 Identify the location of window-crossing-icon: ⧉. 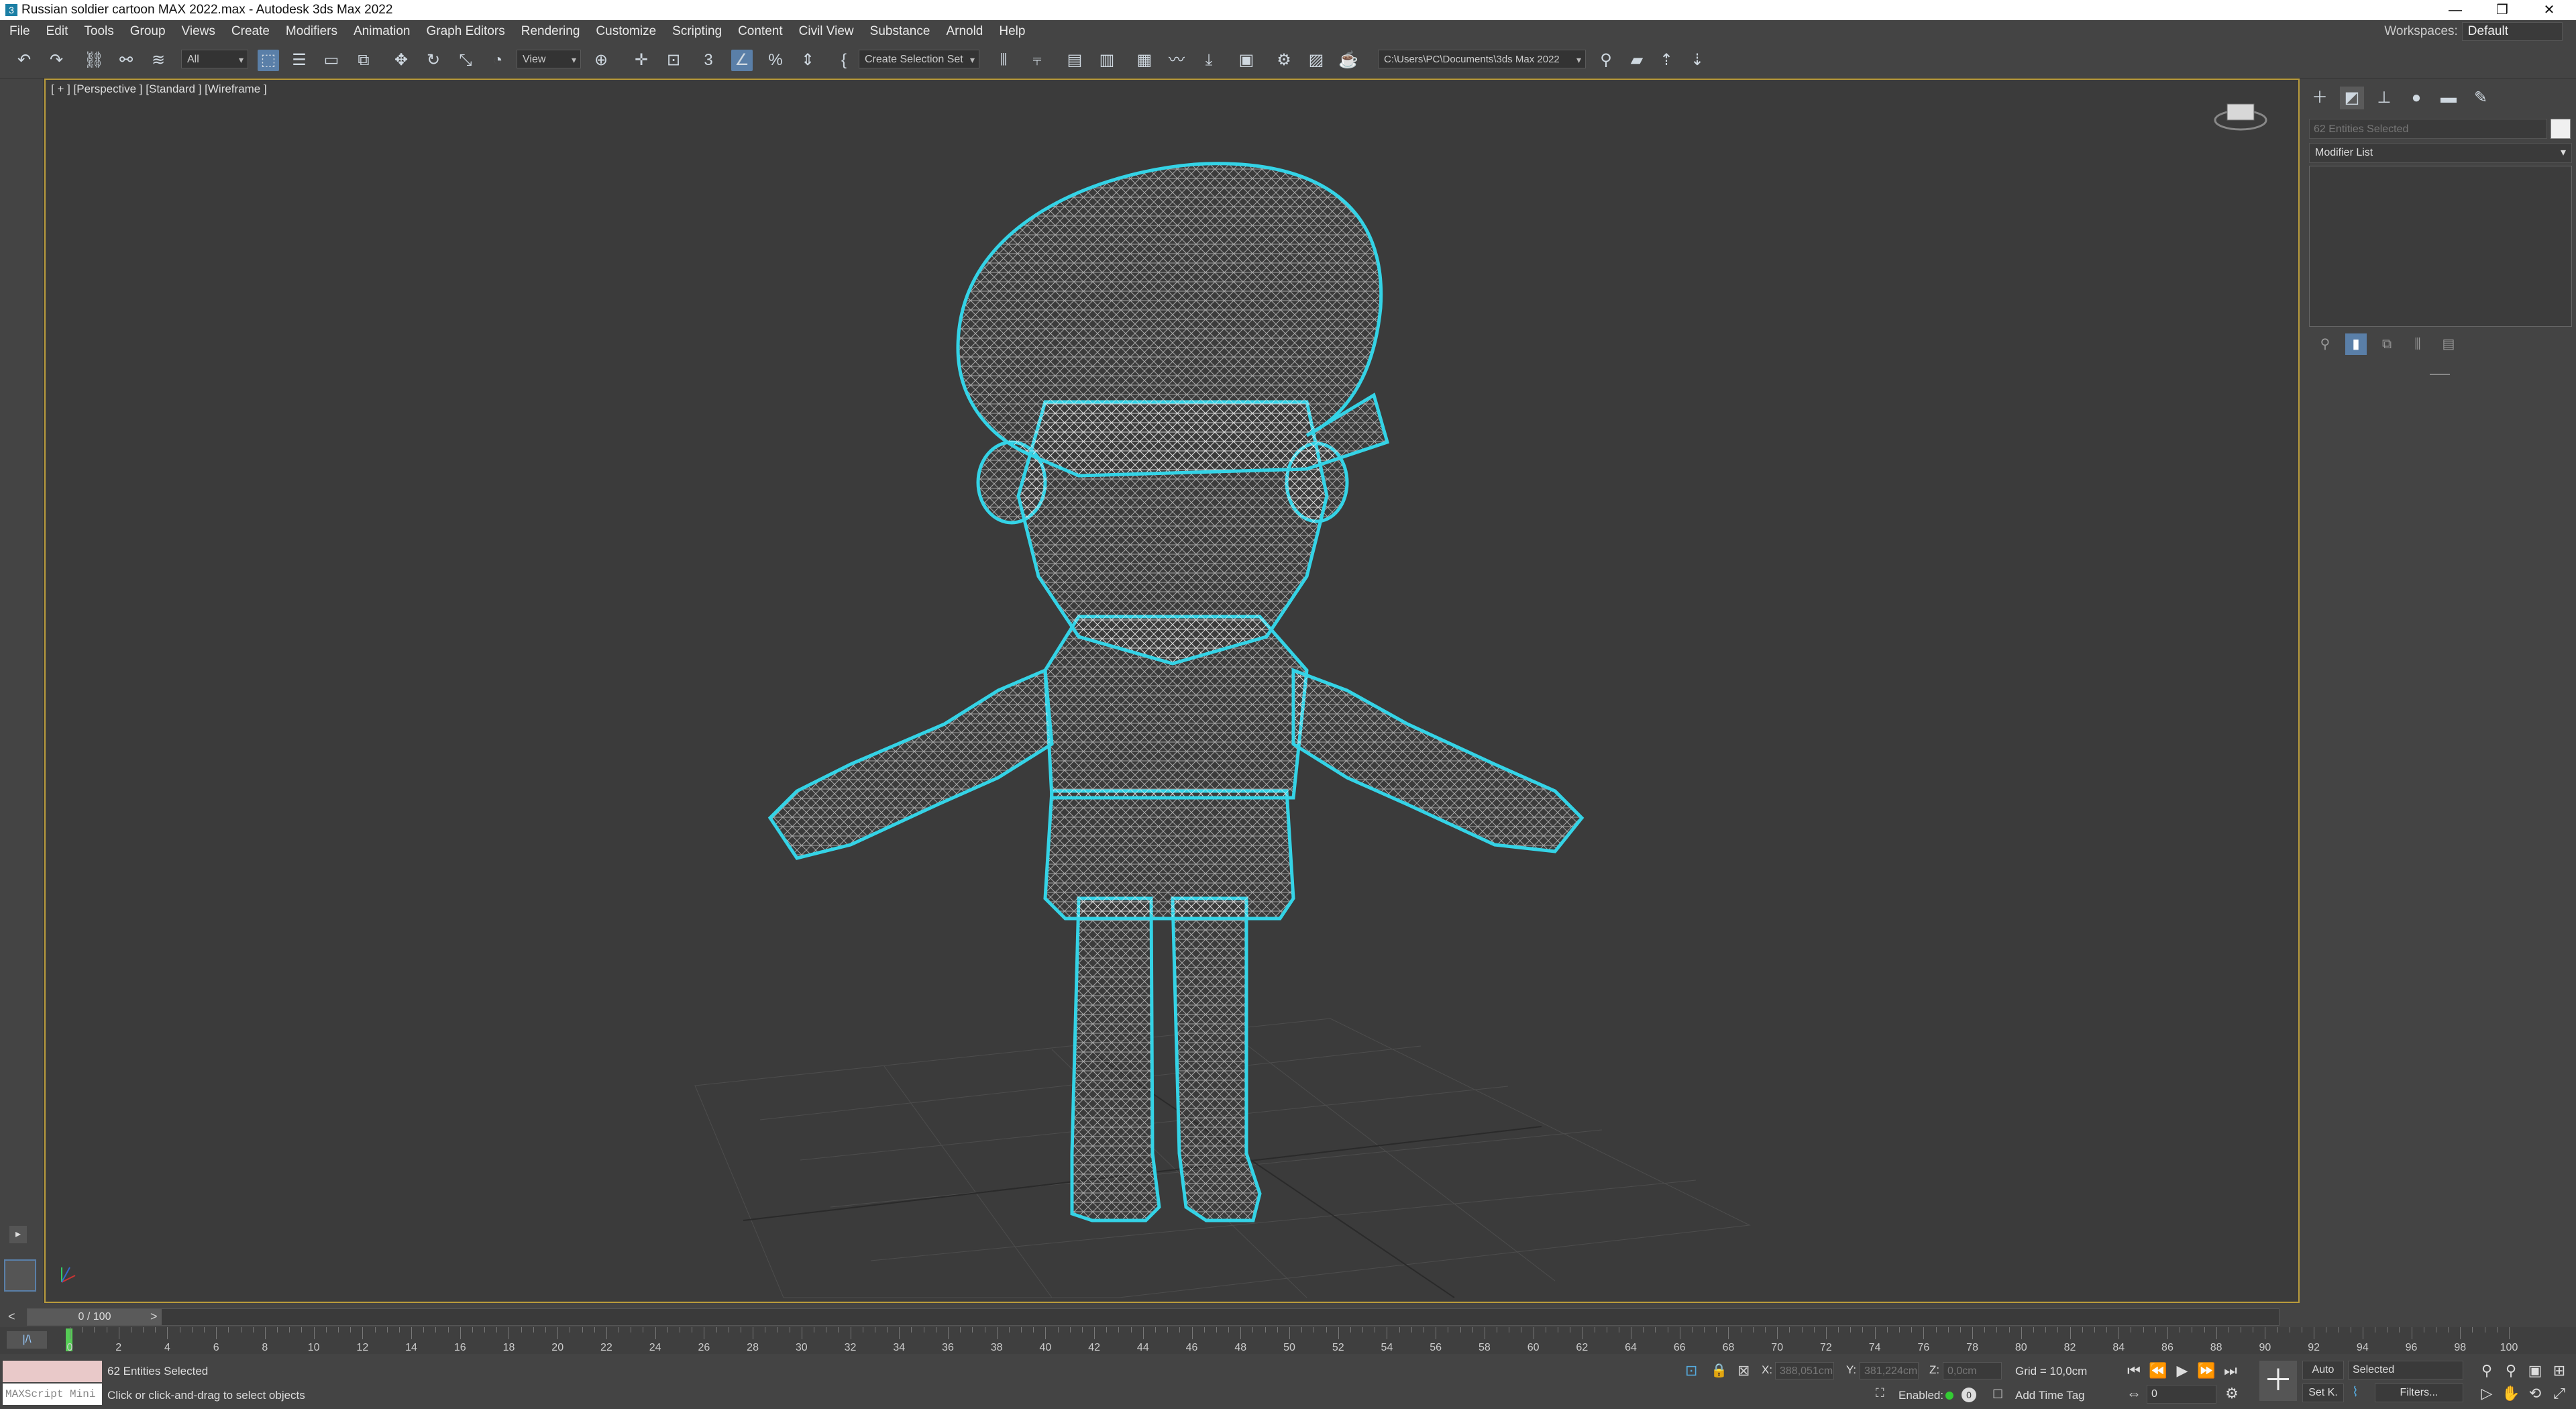
(363, 60).